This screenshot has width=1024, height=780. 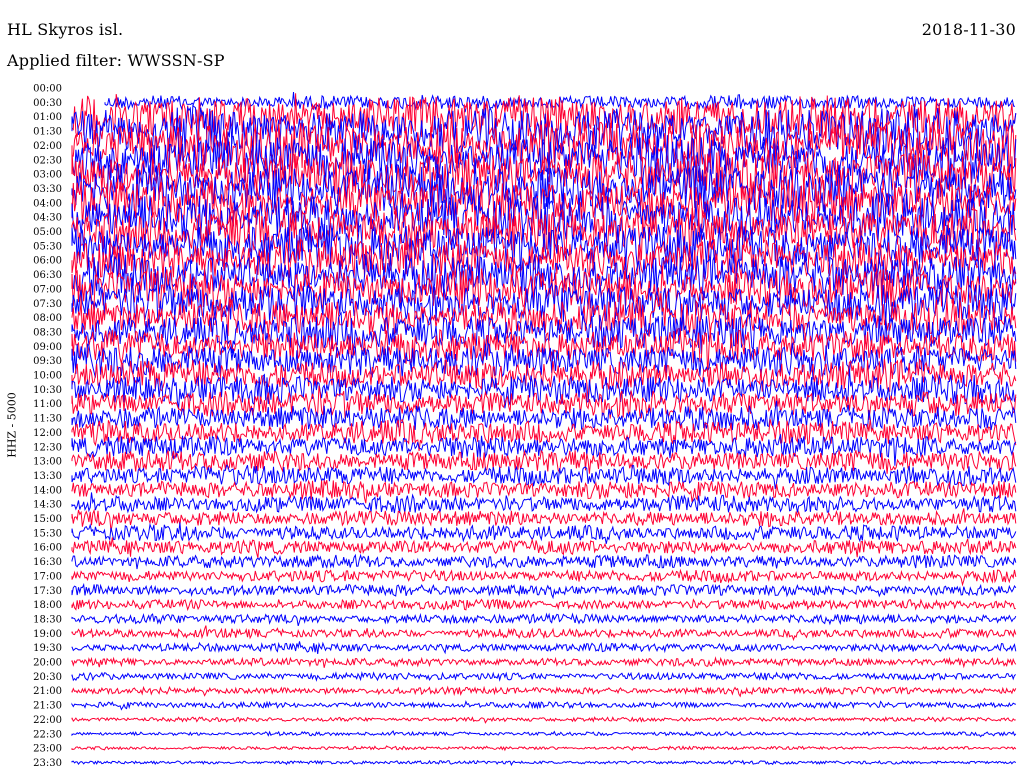 I want to click on time-tick-label: 00:00, so click(x=47, y=89).